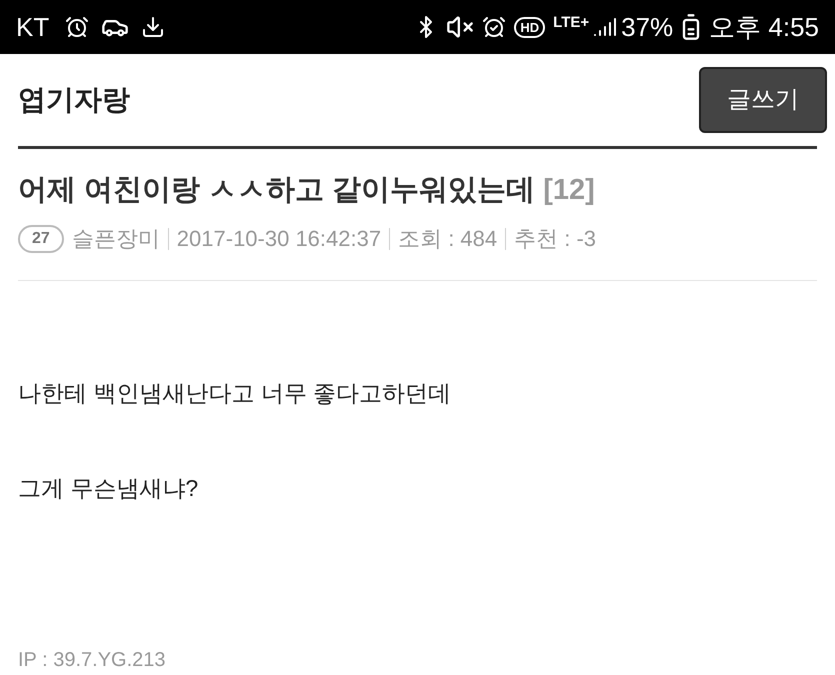  I want to click on carrier: KT, so click(33, 27).